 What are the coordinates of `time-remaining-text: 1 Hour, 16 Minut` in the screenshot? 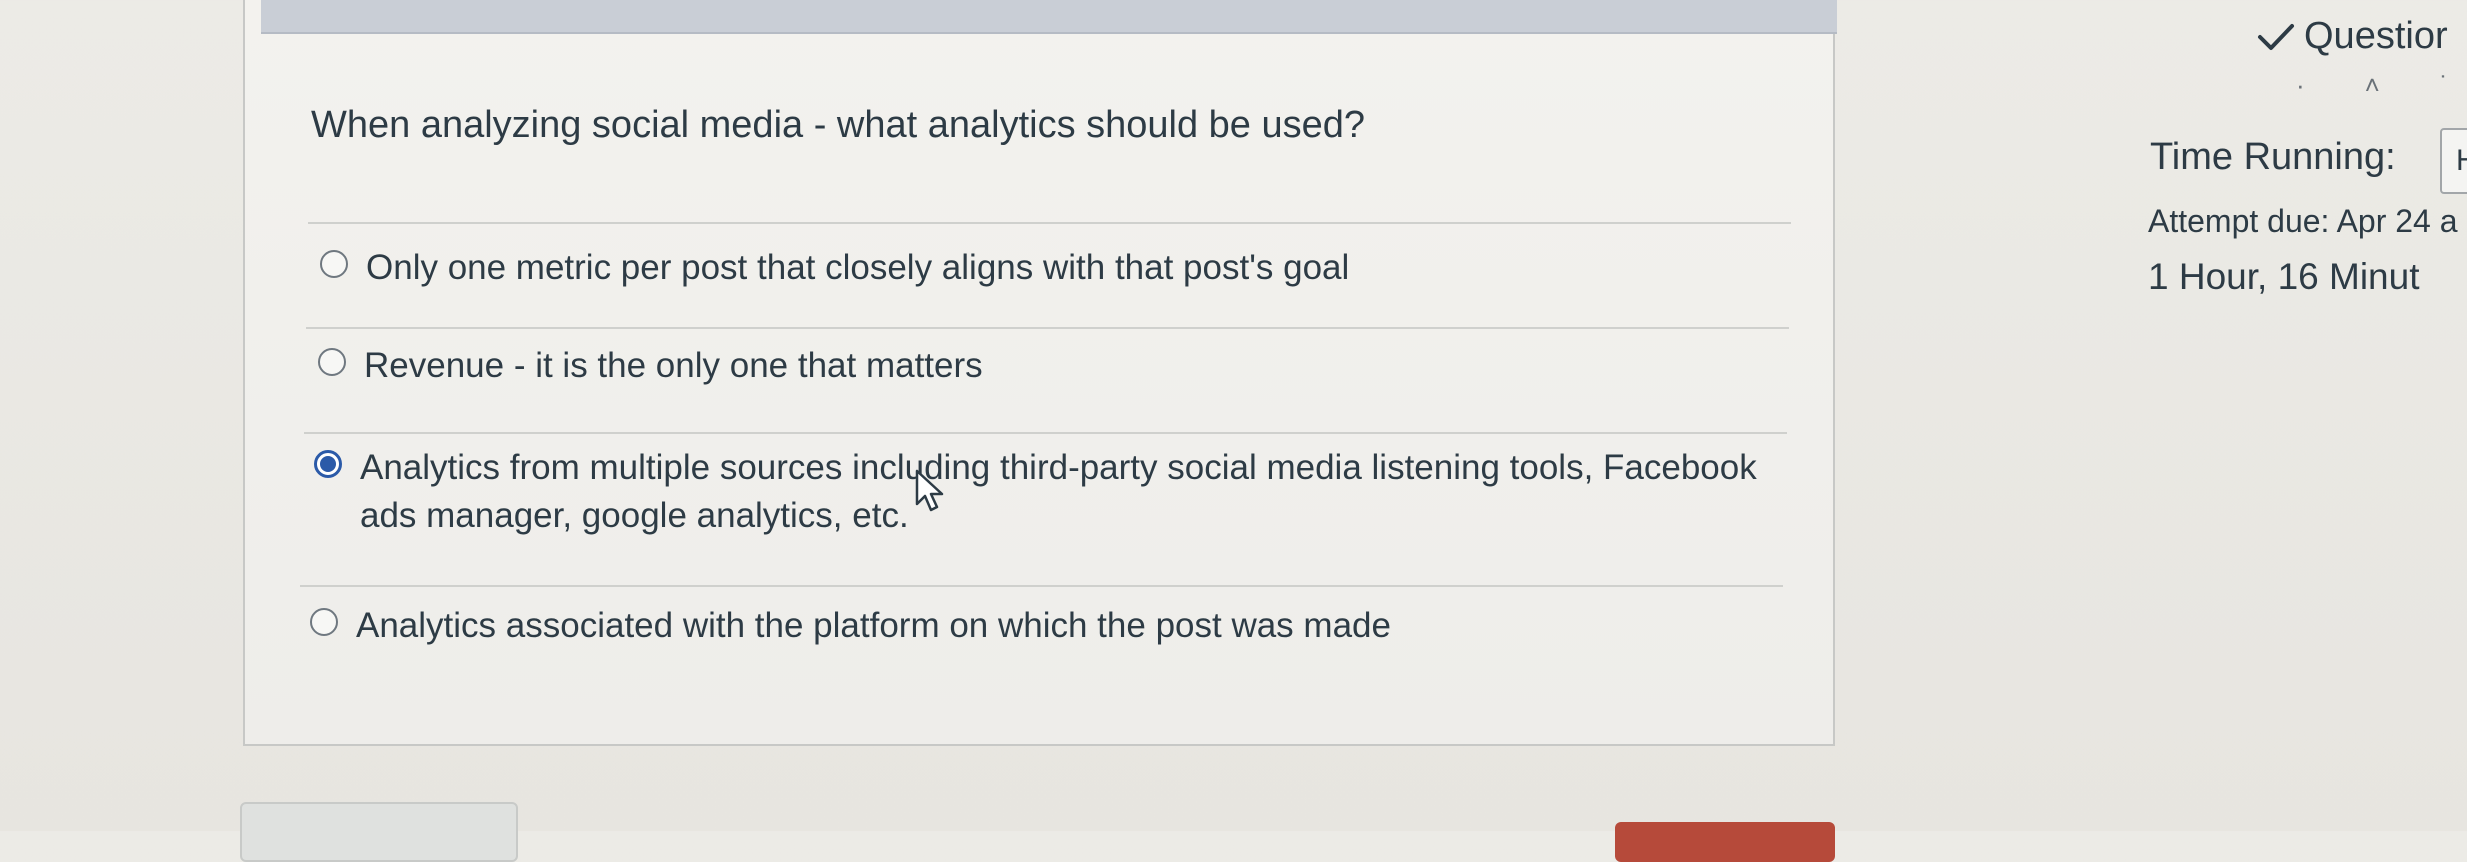 It's located at (2284, 276).